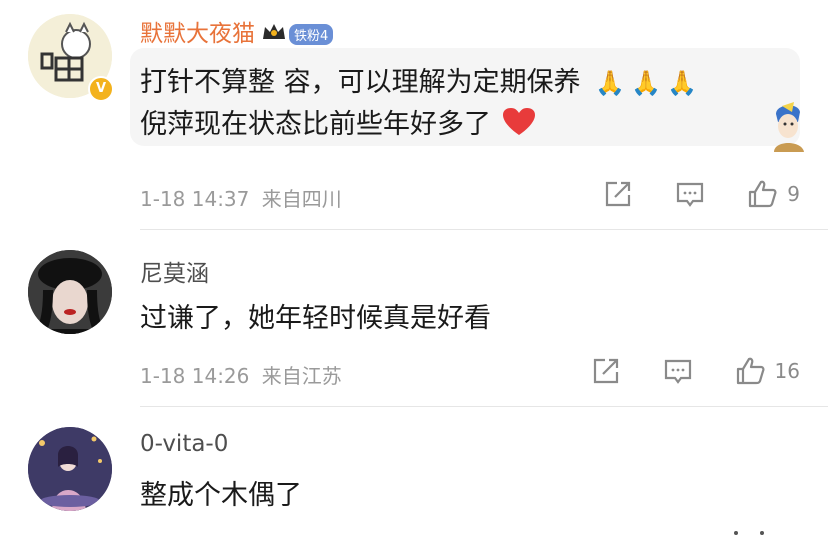 Image resolution: width=828 pixels, height=535 pixels. Describe the element at coordinates (360, 82) in the screenshot. I see `comment-text: 打针不算整 容，可以理解为定期保养` at that location.